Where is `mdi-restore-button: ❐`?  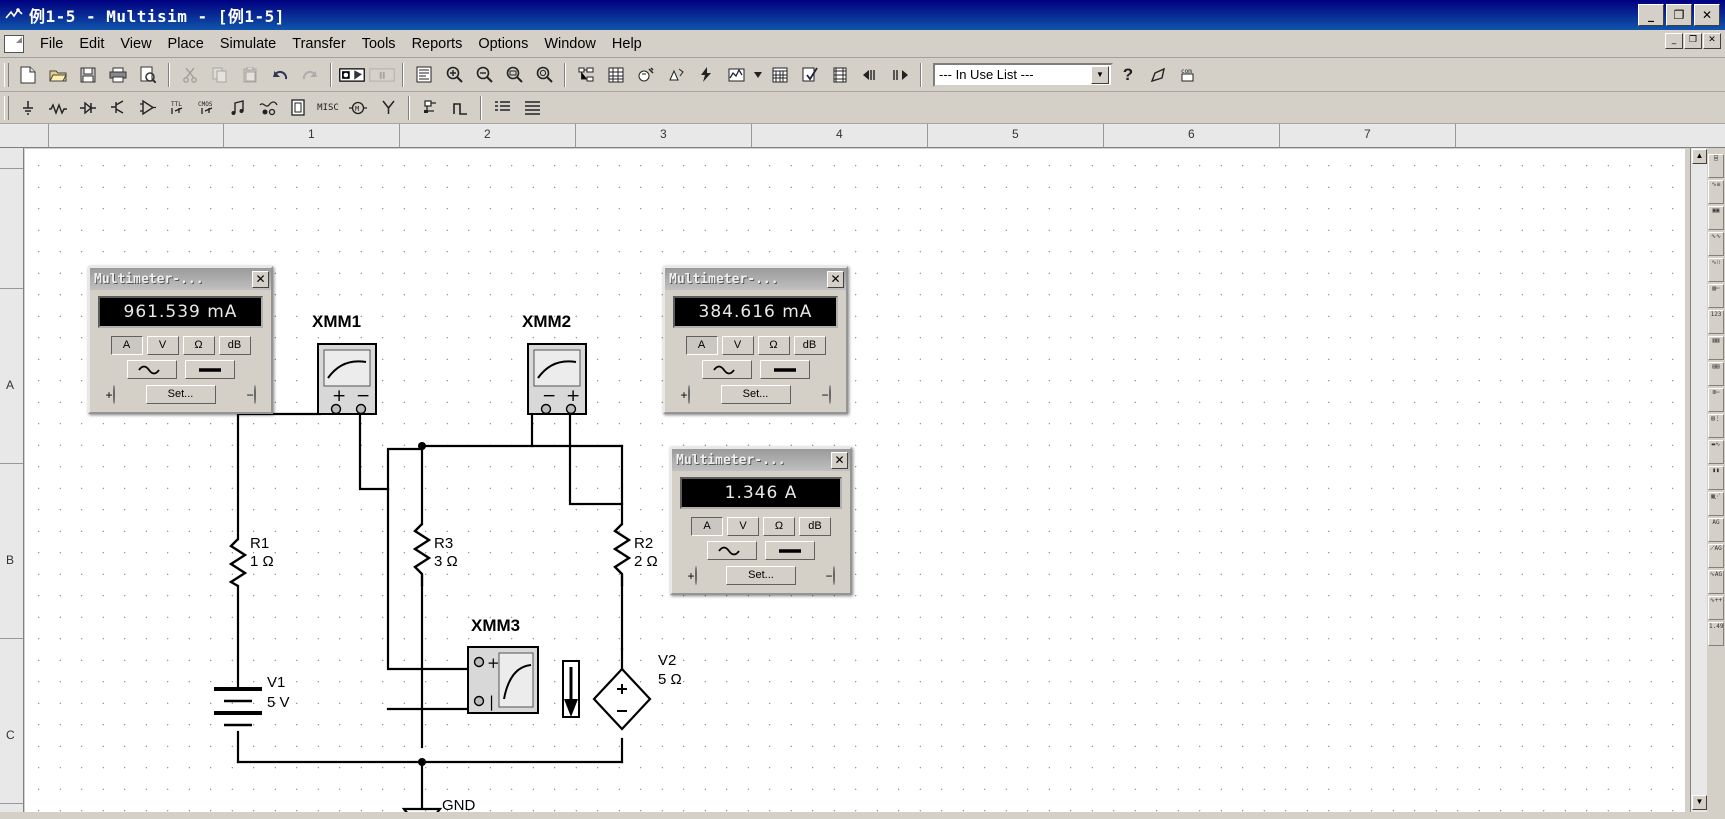 mdi-restore-button: ❐ is located at coordinates (1693, 41).